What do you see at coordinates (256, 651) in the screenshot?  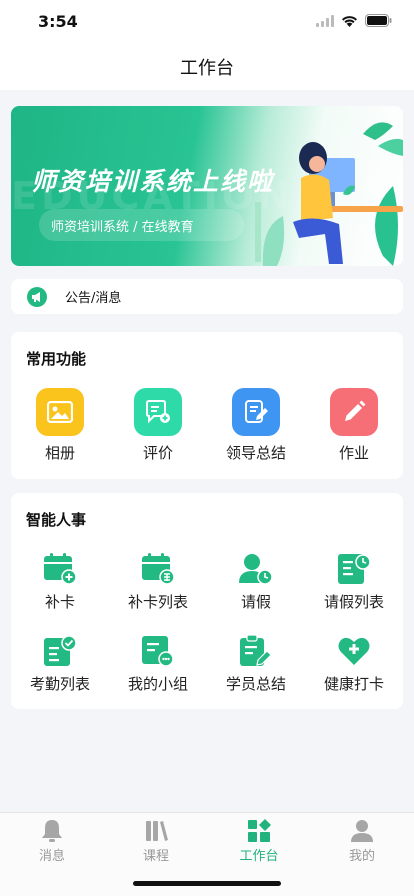 I see `clipboard-edit-icon` at bounding box center [256, 651].